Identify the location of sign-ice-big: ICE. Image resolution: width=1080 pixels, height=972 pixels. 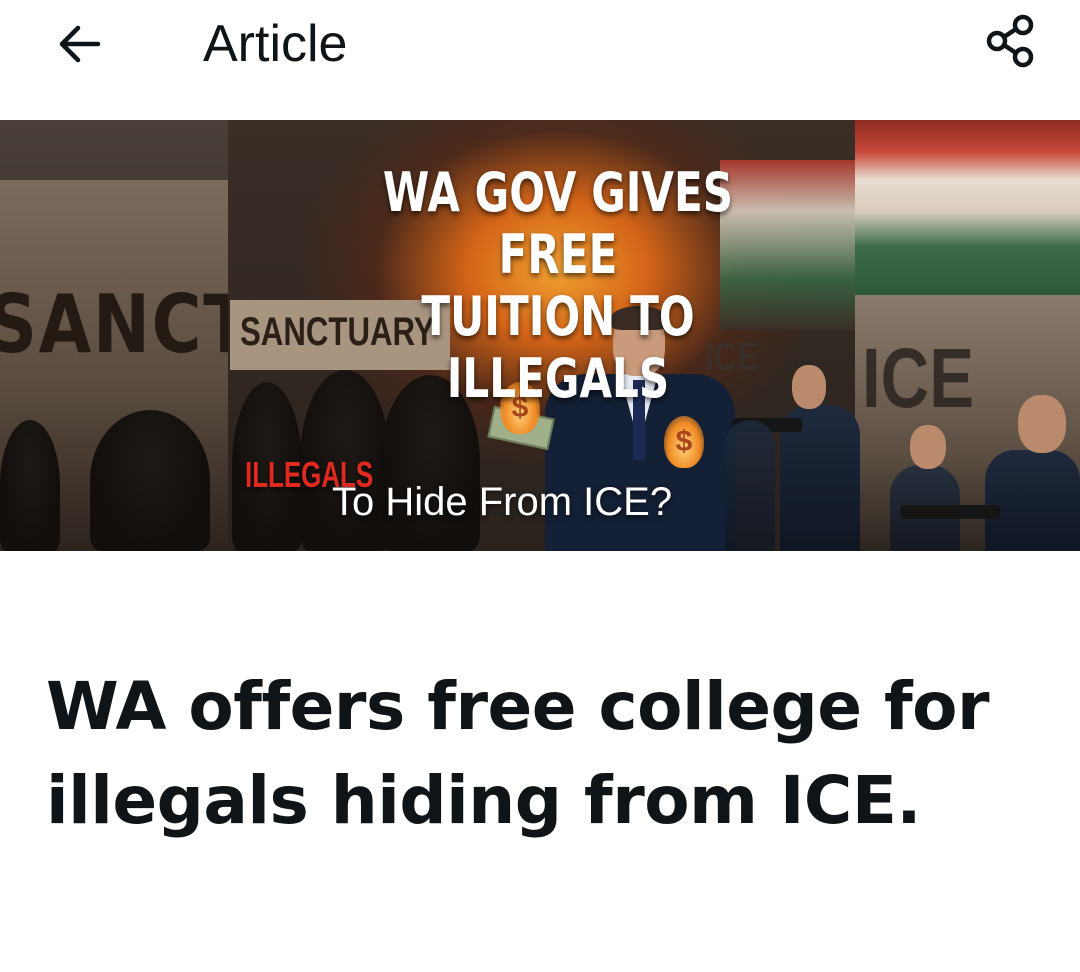
(918, 378).